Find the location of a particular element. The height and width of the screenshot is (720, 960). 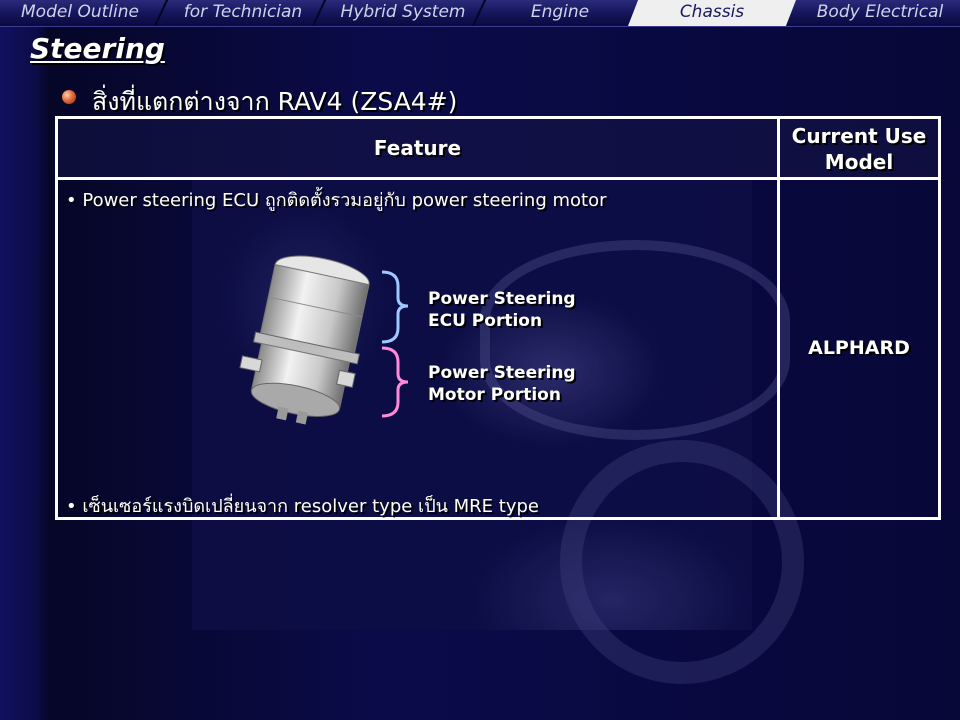

nav-engine: Engine is located at coordinates (560, 13).